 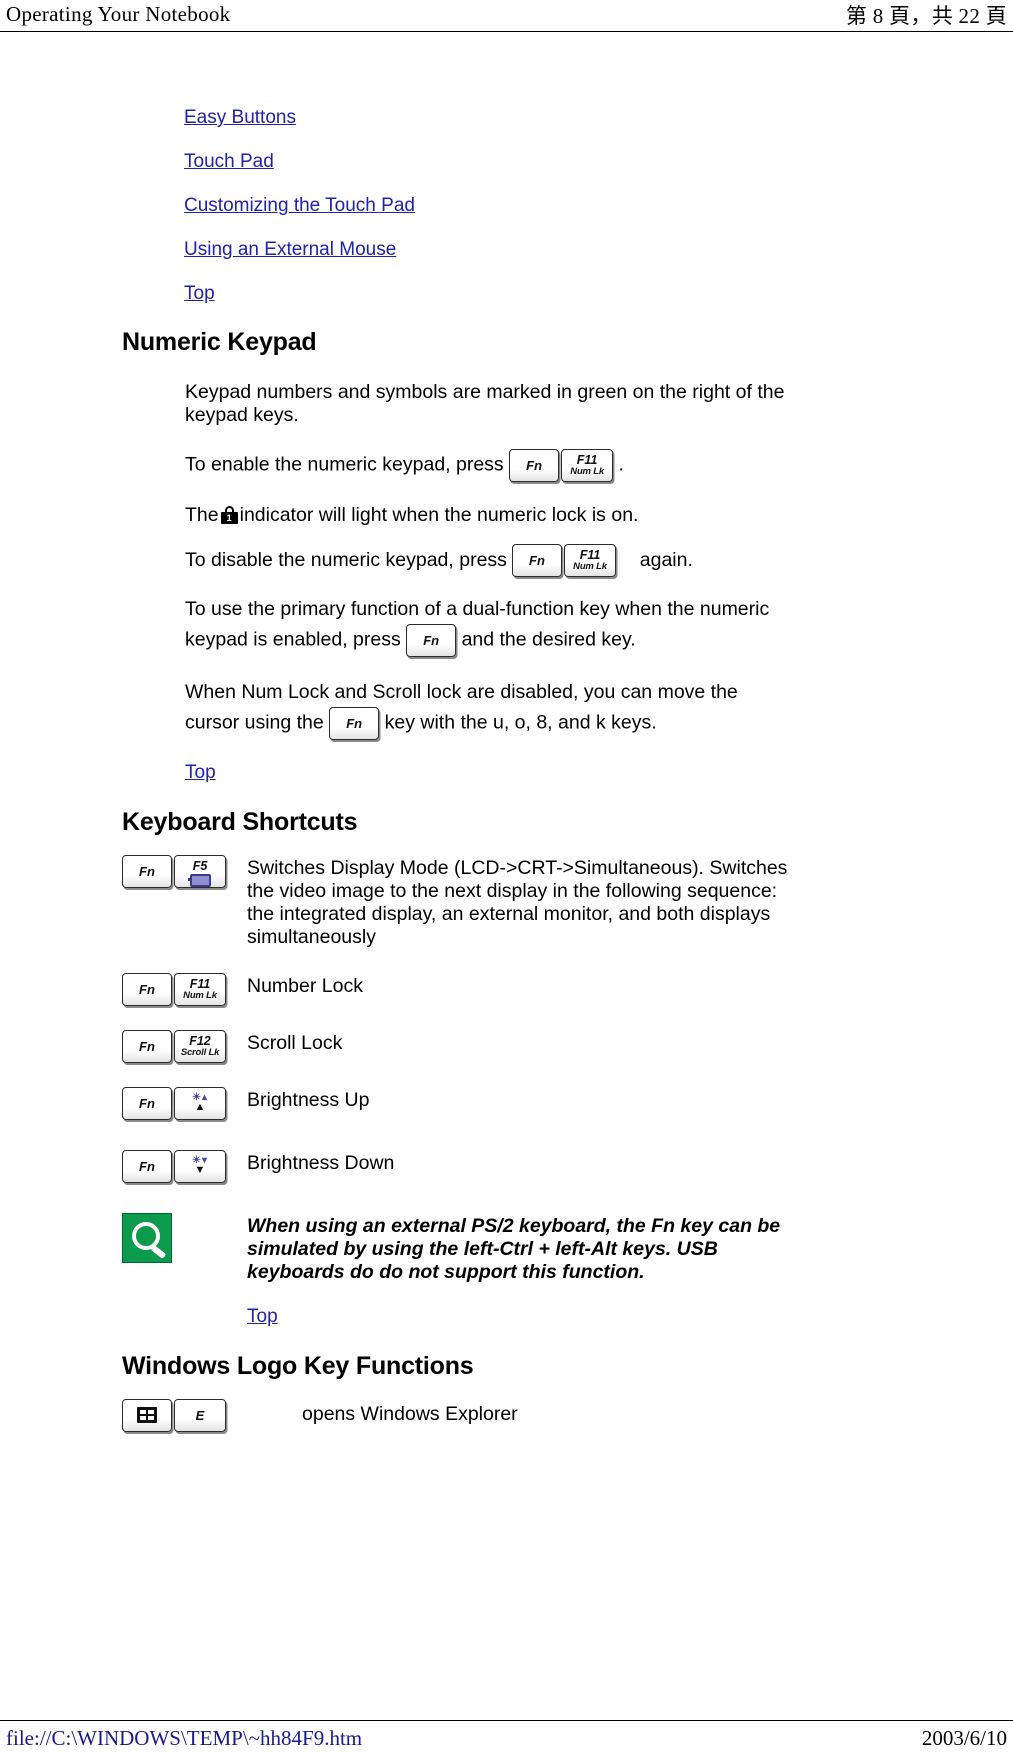 What do you see at coordinates (305, 986) in the screenshot?
I see `shortcut-description: Number Lock` at bounding box center [305, 986].